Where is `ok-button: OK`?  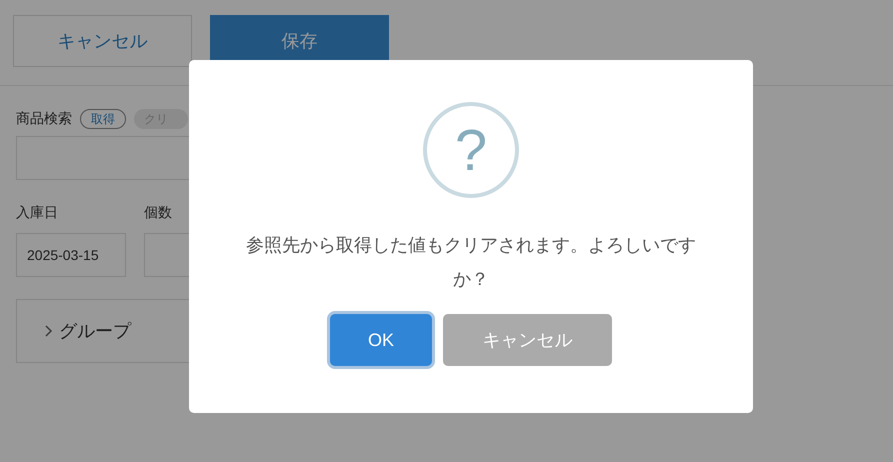
ok-button: OK is located at coordinates (381, 340).